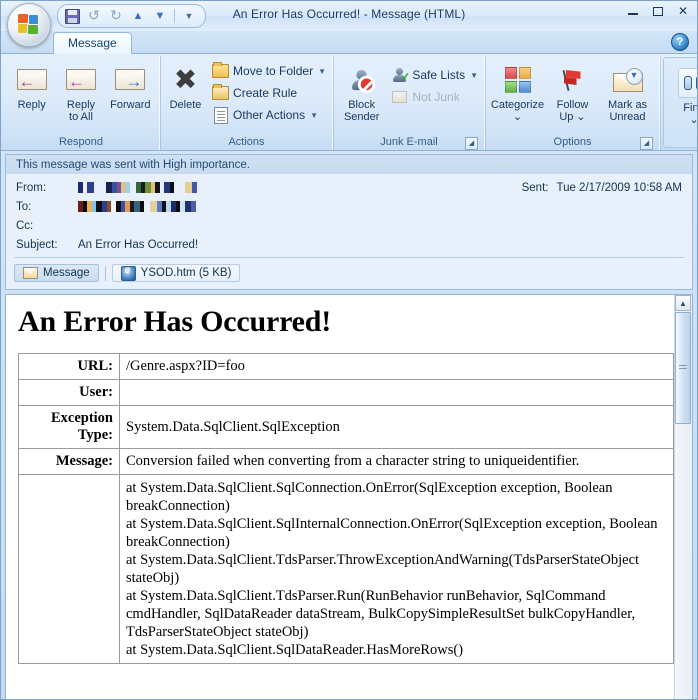 The image size is (698, 700). What do you see at coordinates (32, 80) in the screenshot?
I see `reply-icon: ←` at bounding box center [32, 80].